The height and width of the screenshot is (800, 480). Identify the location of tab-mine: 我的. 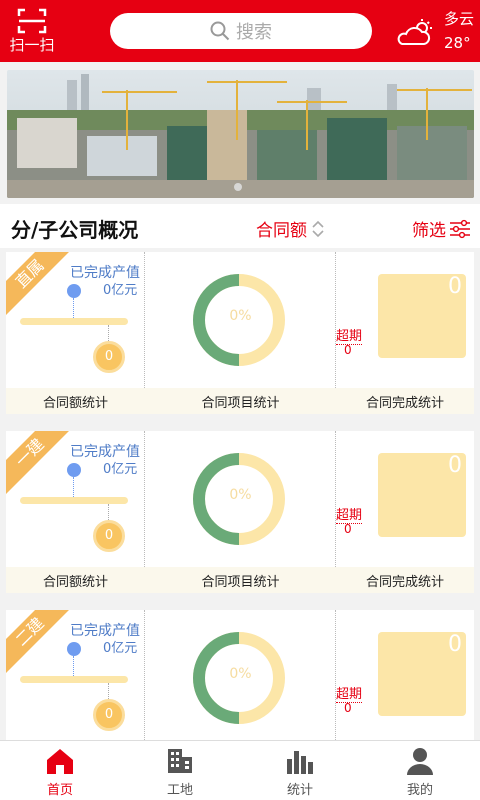
(420, 772).